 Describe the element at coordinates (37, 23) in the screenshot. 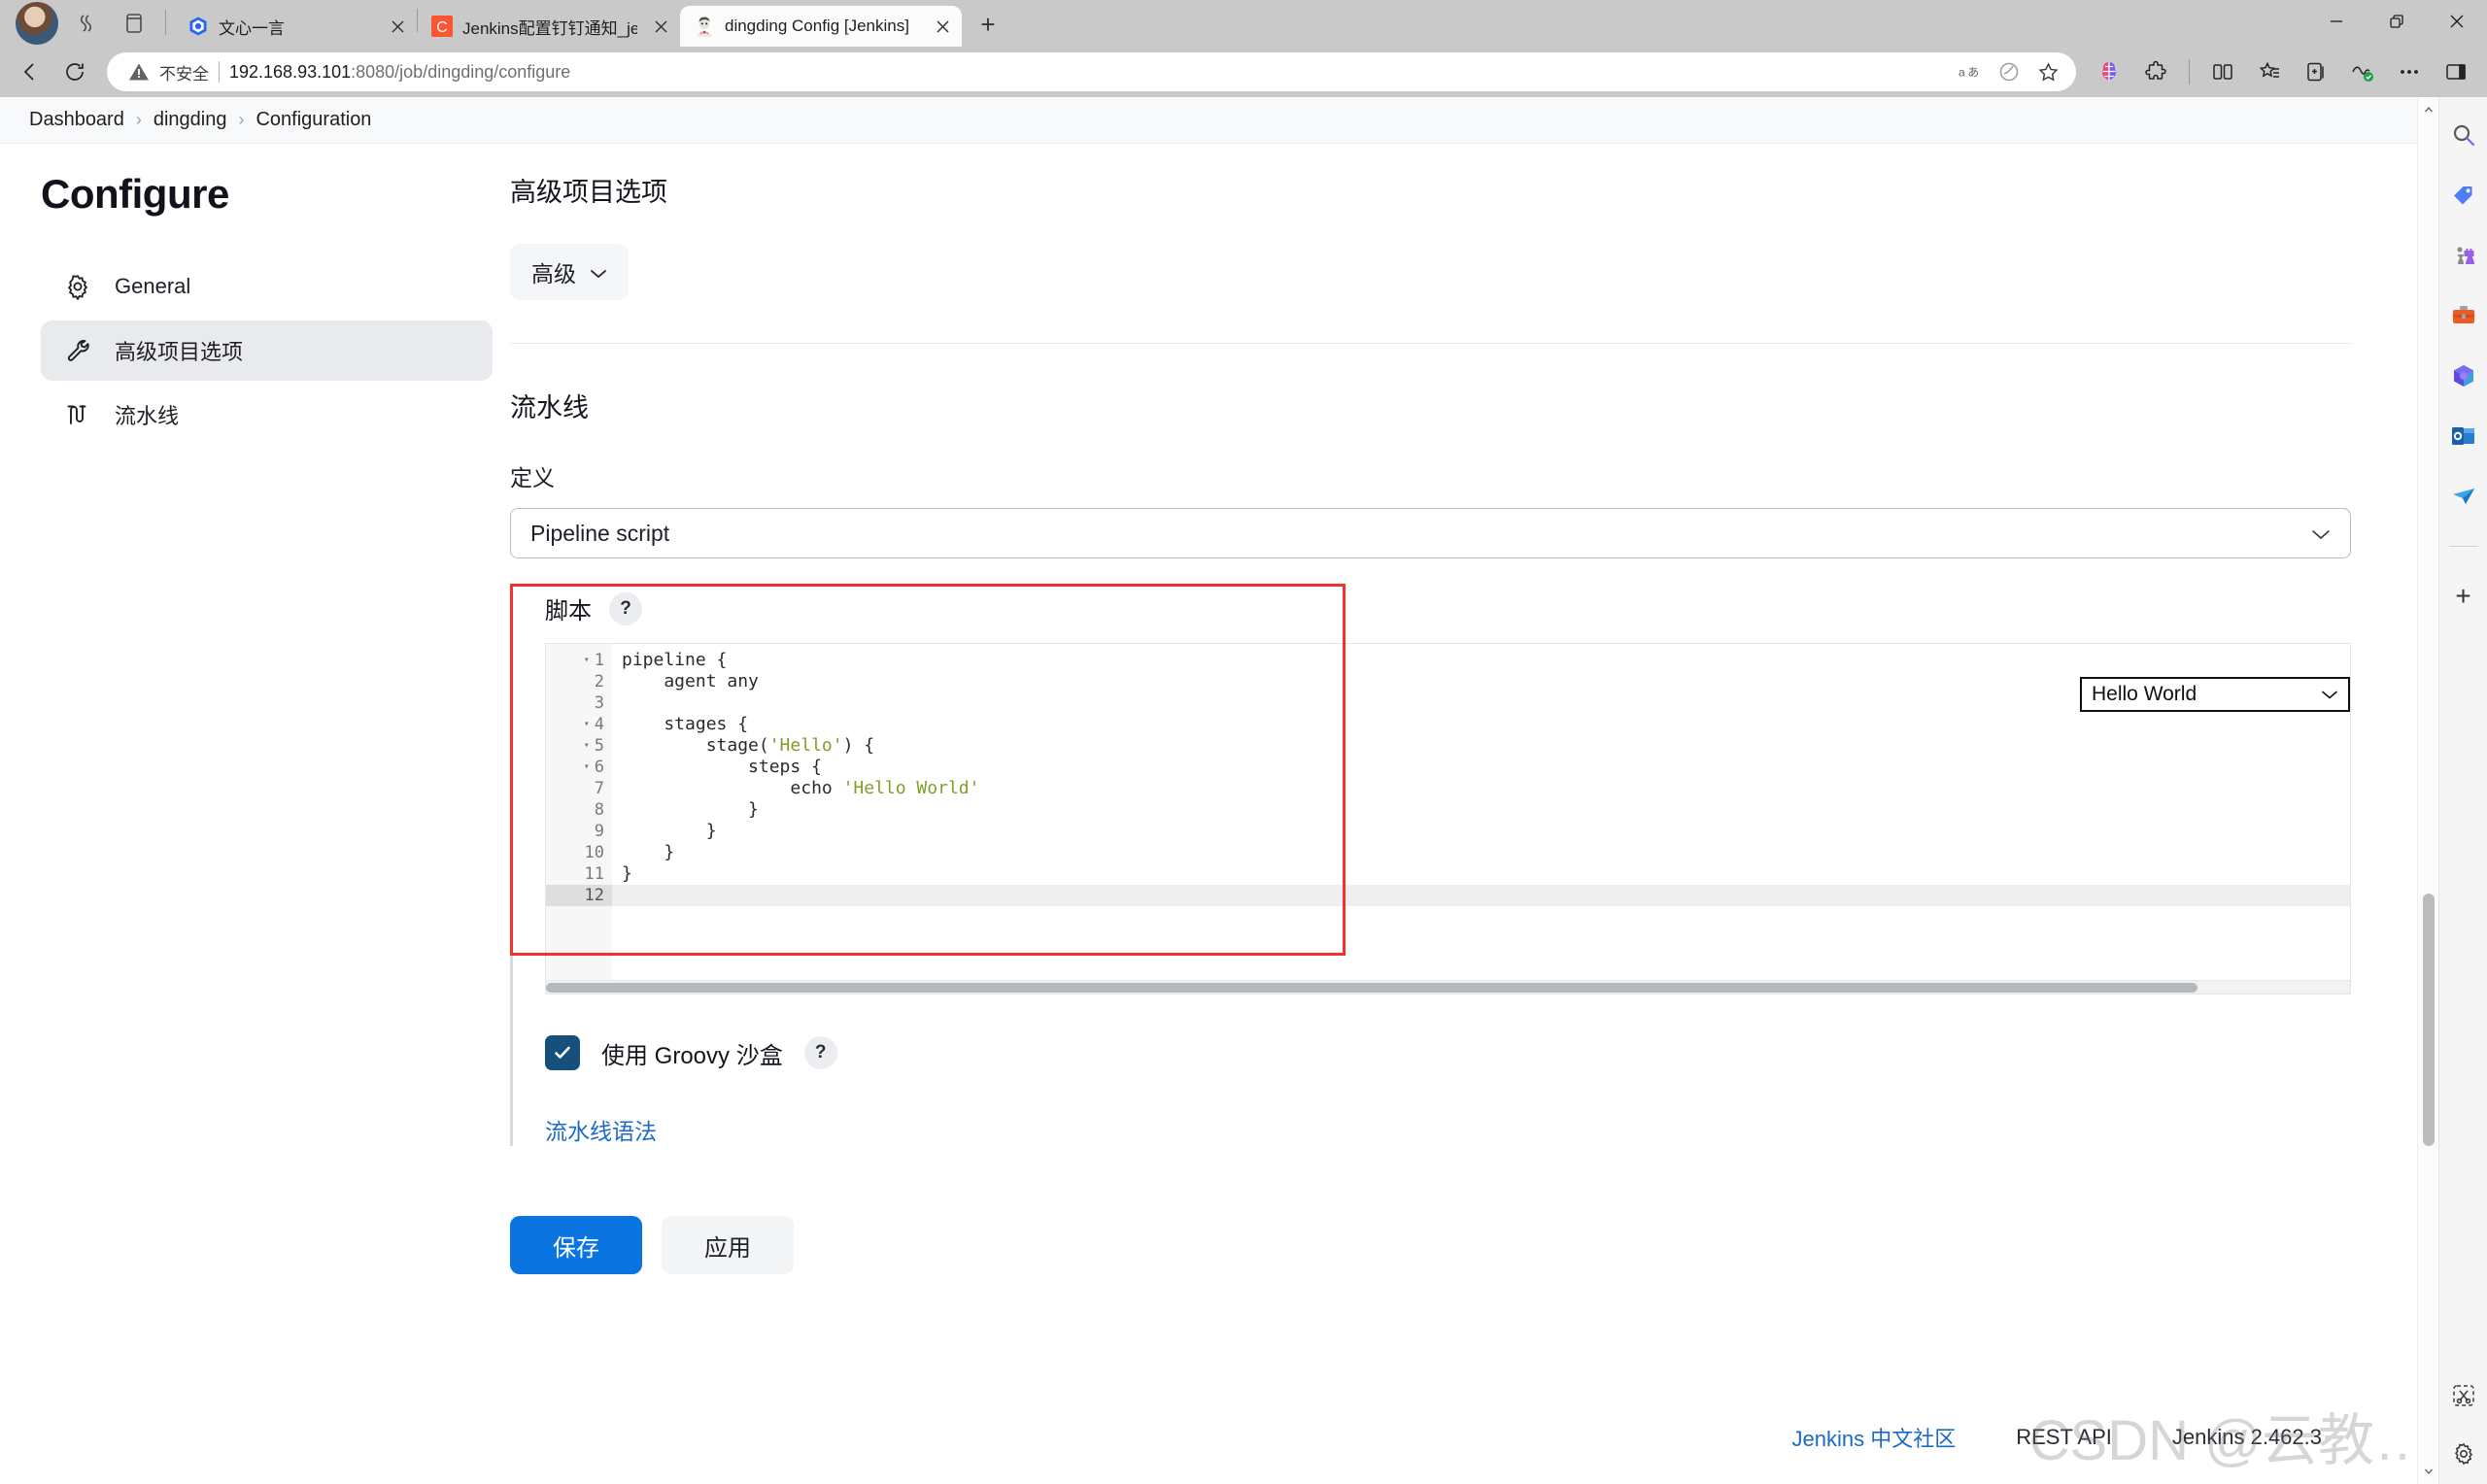

I see `profile-avatar` at that location.